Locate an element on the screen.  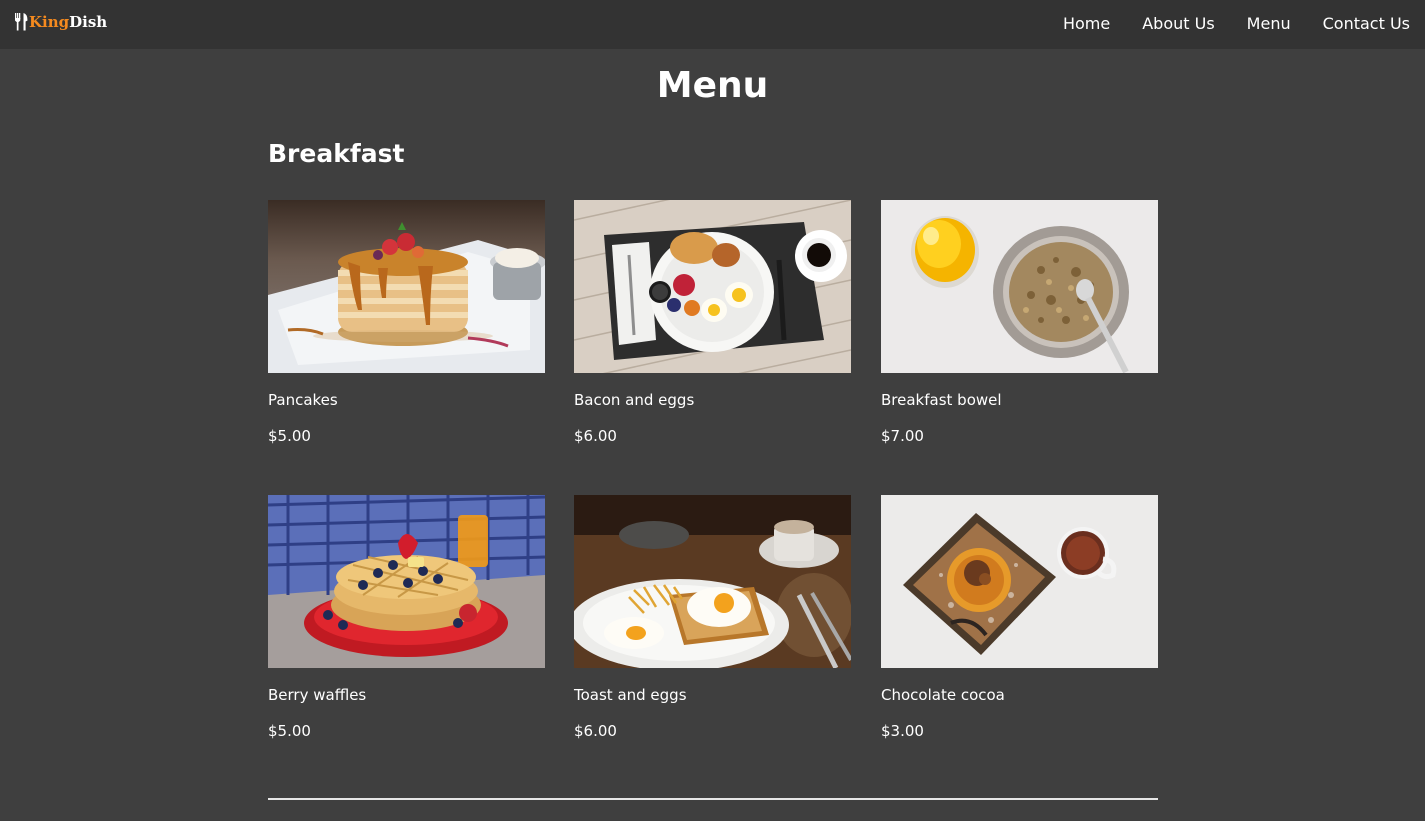
brand-name-dish: Dish is located at coordinates (88, 22).